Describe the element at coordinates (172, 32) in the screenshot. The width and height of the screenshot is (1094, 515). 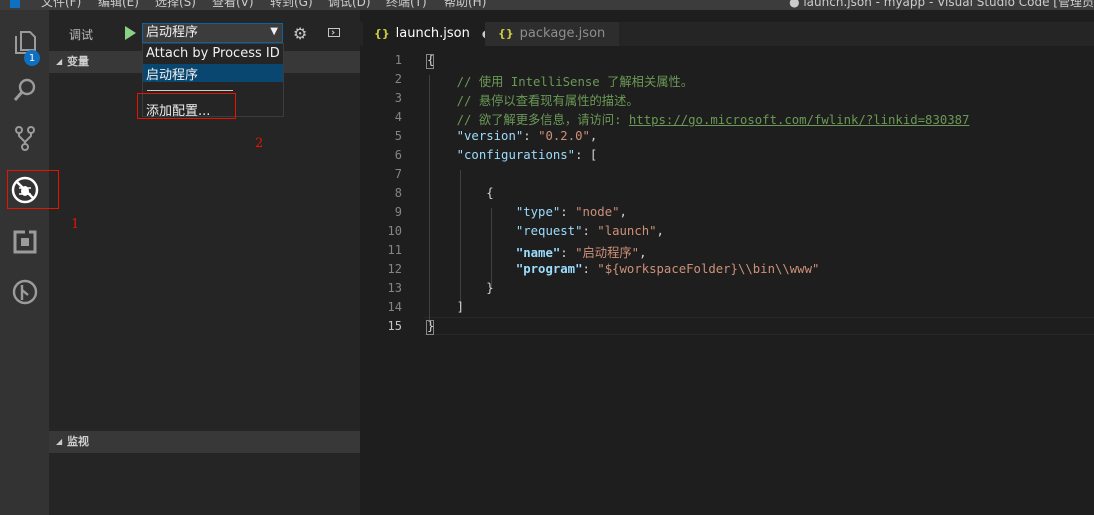
I see `debug-config-value: 启动程序` at that location.